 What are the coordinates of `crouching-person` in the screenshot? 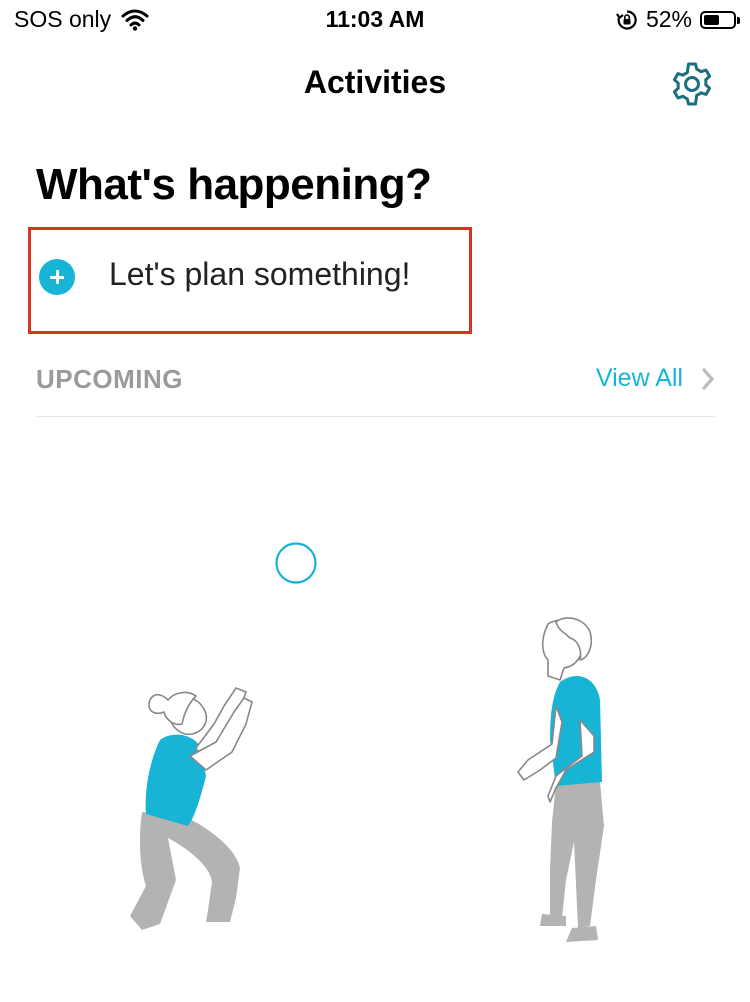 It's located at (191, 808).